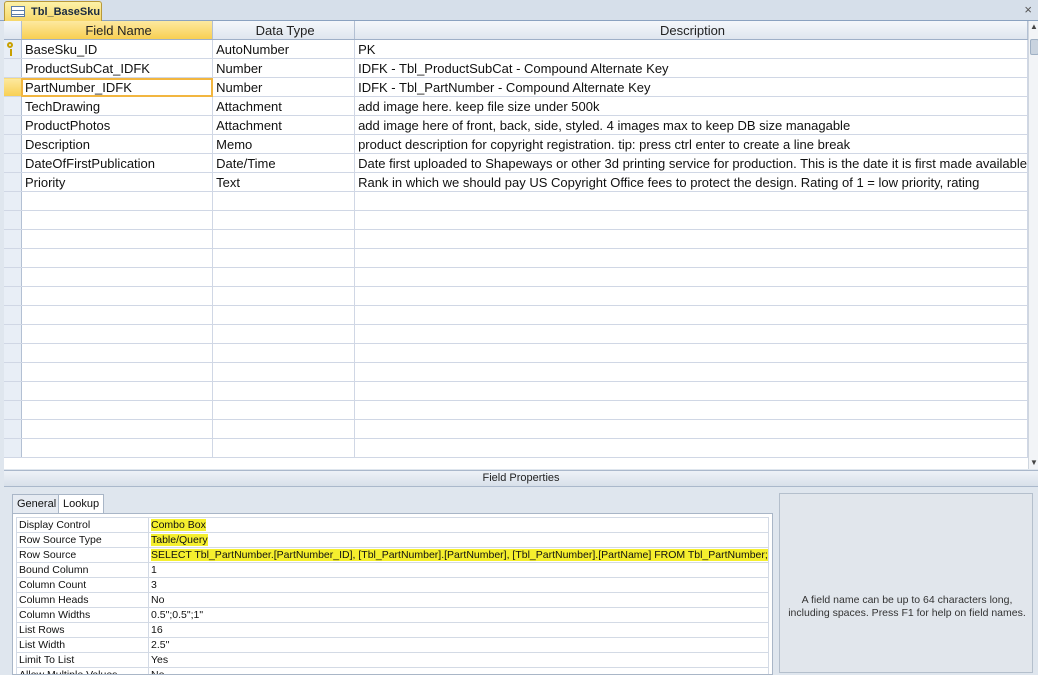 This screenshot has width=1038, height=675. Describe the element at coordinates (459, 600) in the screenshot. I see `property-value: No` at that location.